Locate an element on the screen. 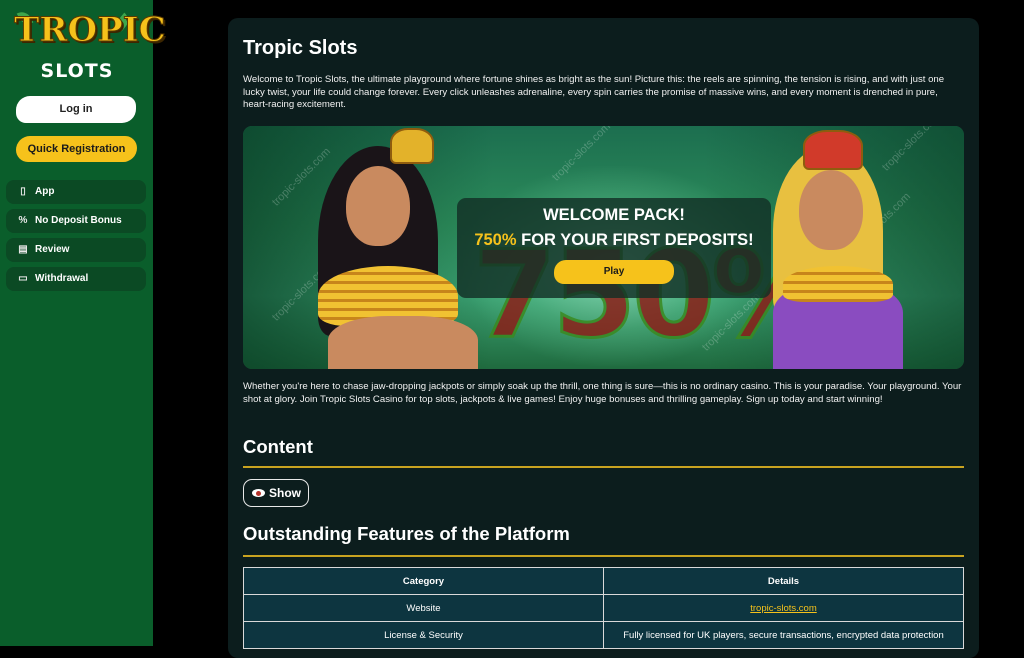 The width and height of the screenshot is (1024, 658). offer-headline: WELCOME PACK! is located at coordinates (614, 215).